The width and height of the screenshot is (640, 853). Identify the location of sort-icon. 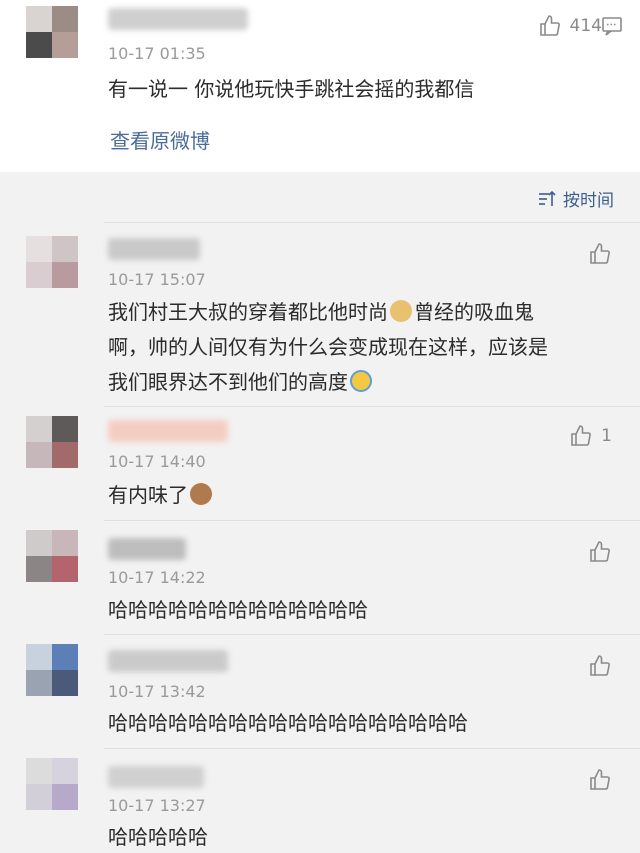
(547, 198).